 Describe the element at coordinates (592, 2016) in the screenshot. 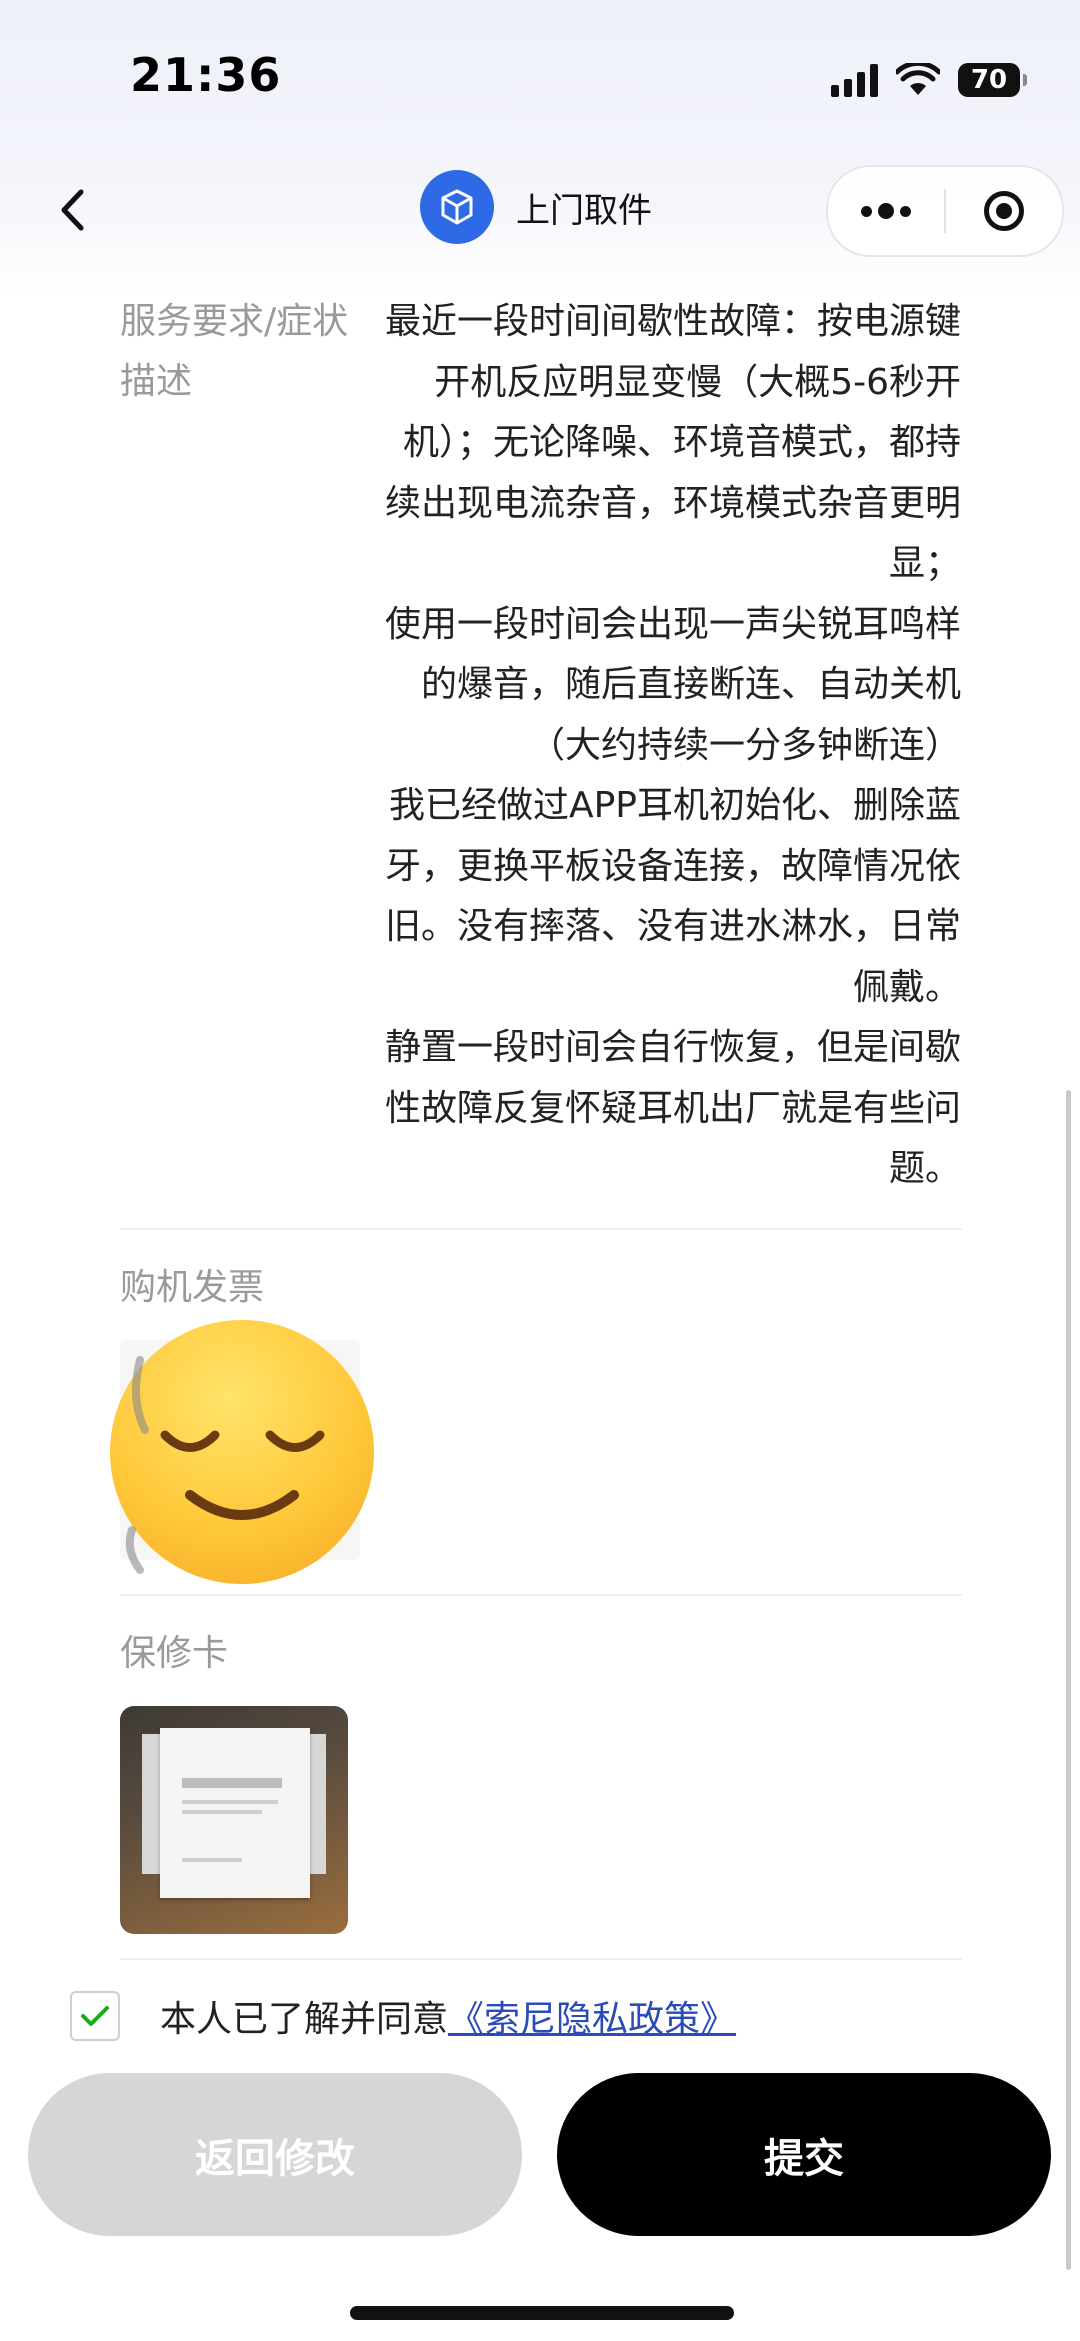

I see `privacy-policy-link: 《索尼隐私政策》` at that location.